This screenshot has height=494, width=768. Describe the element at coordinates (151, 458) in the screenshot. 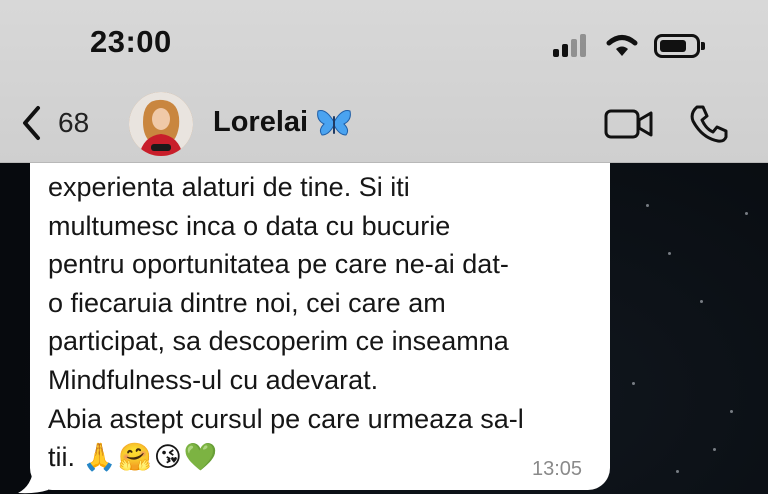

I see `message-emojis: 🙏🤗😘💚` at that location.